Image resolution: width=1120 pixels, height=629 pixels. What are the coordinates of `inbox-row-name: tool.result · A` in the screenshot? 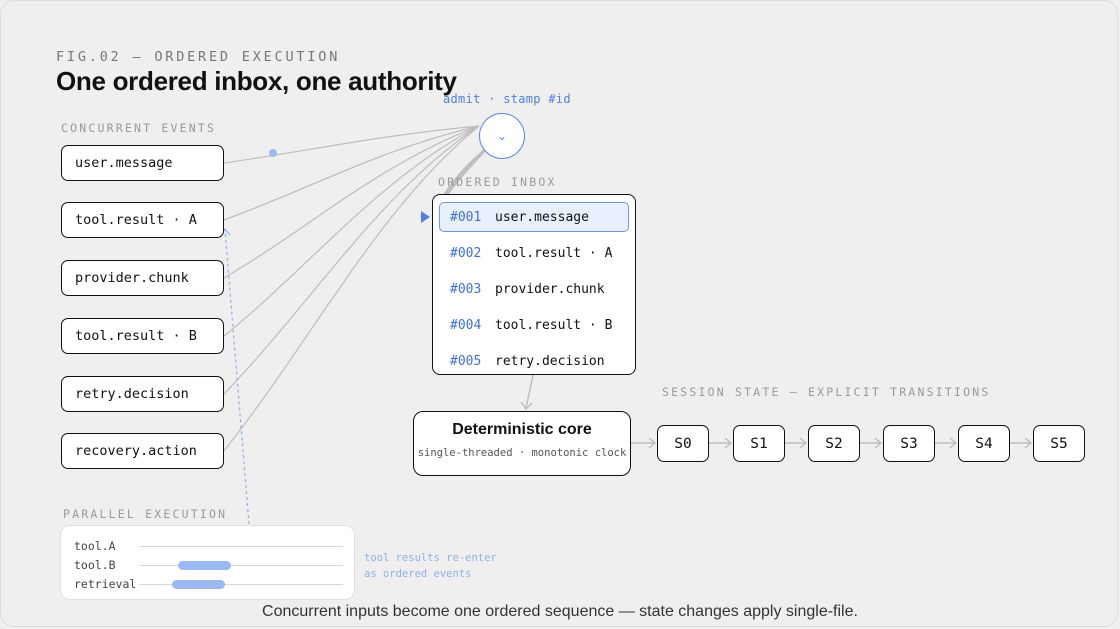 It's located at (554, 253).